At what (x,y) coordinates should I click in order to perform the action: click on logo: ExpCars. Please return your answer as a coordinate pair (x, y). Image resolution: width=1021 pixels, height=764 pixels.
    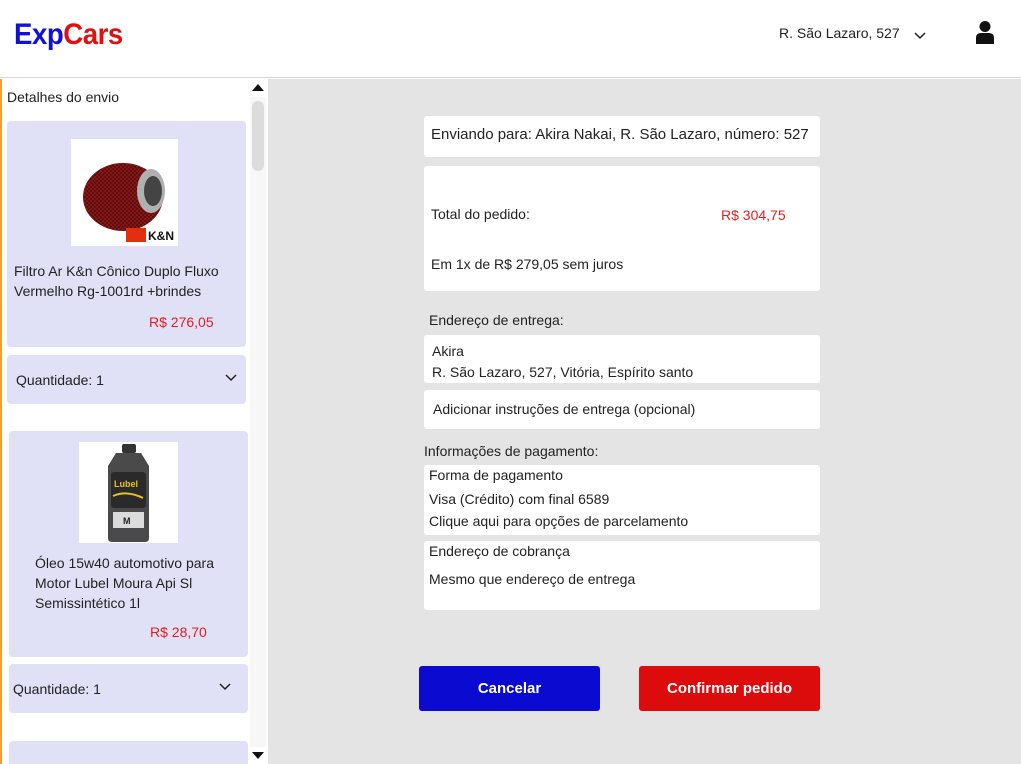
    Looking at the image, I should click on (68, 35).